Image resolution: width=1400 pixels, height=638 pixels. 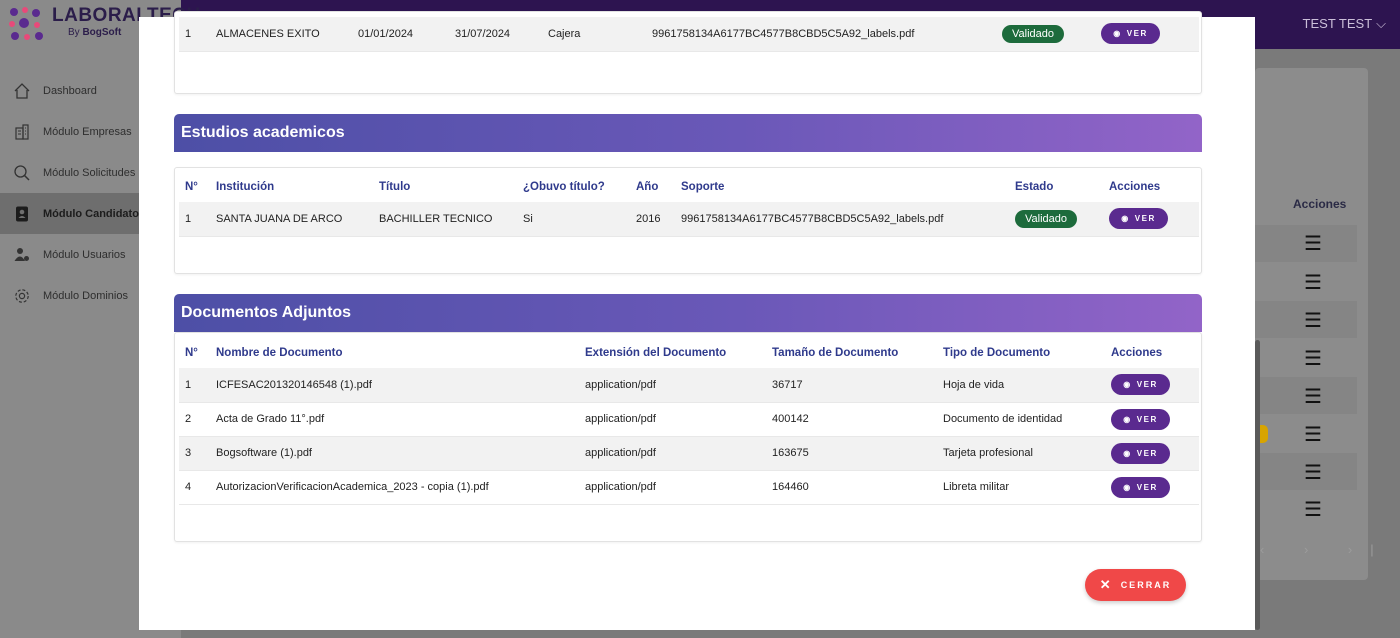 What do you see at coordinates (194, 453) in the screenshot?
I see `document-num: 3` at bounding box center [194, 453].